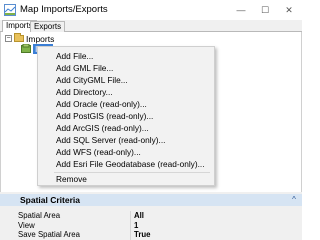 Image resolution: width=320 pixels, height=240 pixels. I want to click on tree-node-label: Imports, so click(40, 38).